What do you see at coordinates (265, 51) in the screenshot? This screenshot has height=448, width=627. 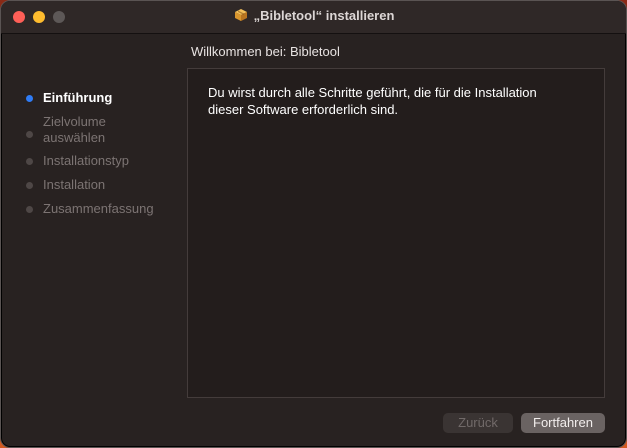 I see `page-heading: Willkommen bei: Bibletool` at bounding box center [265, 51].